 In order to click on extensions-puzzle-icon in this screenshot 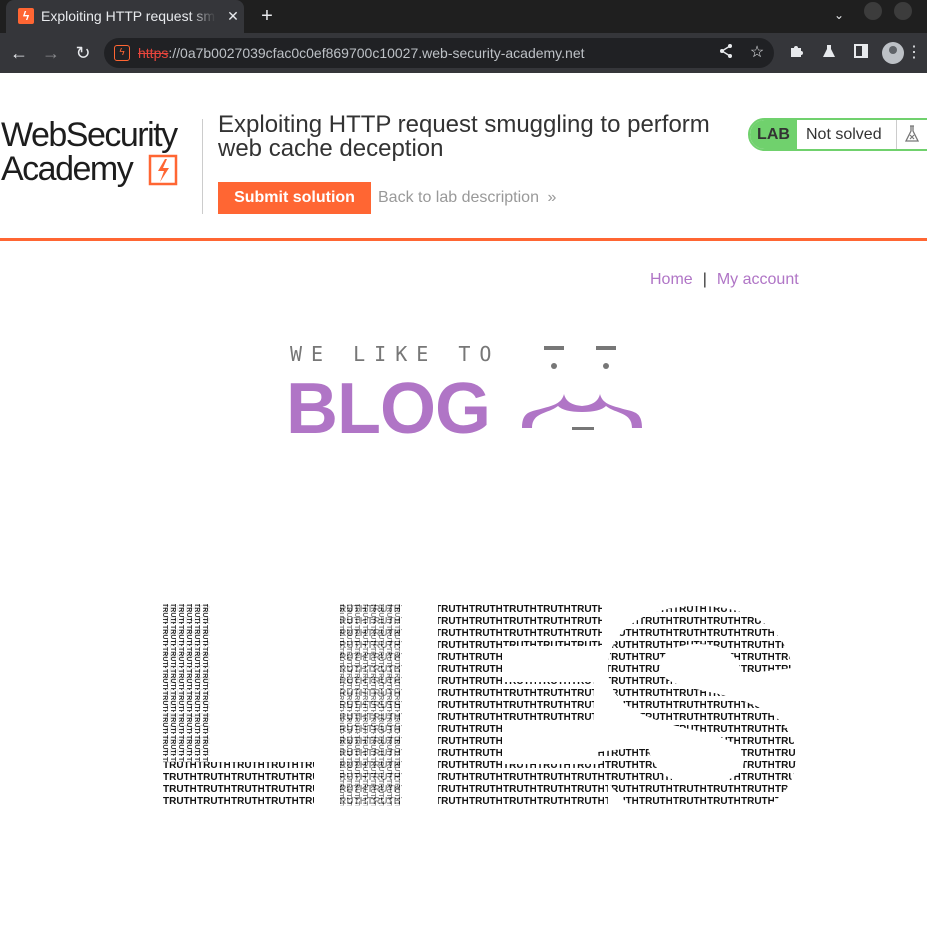, I will do `click(797, 53)`.